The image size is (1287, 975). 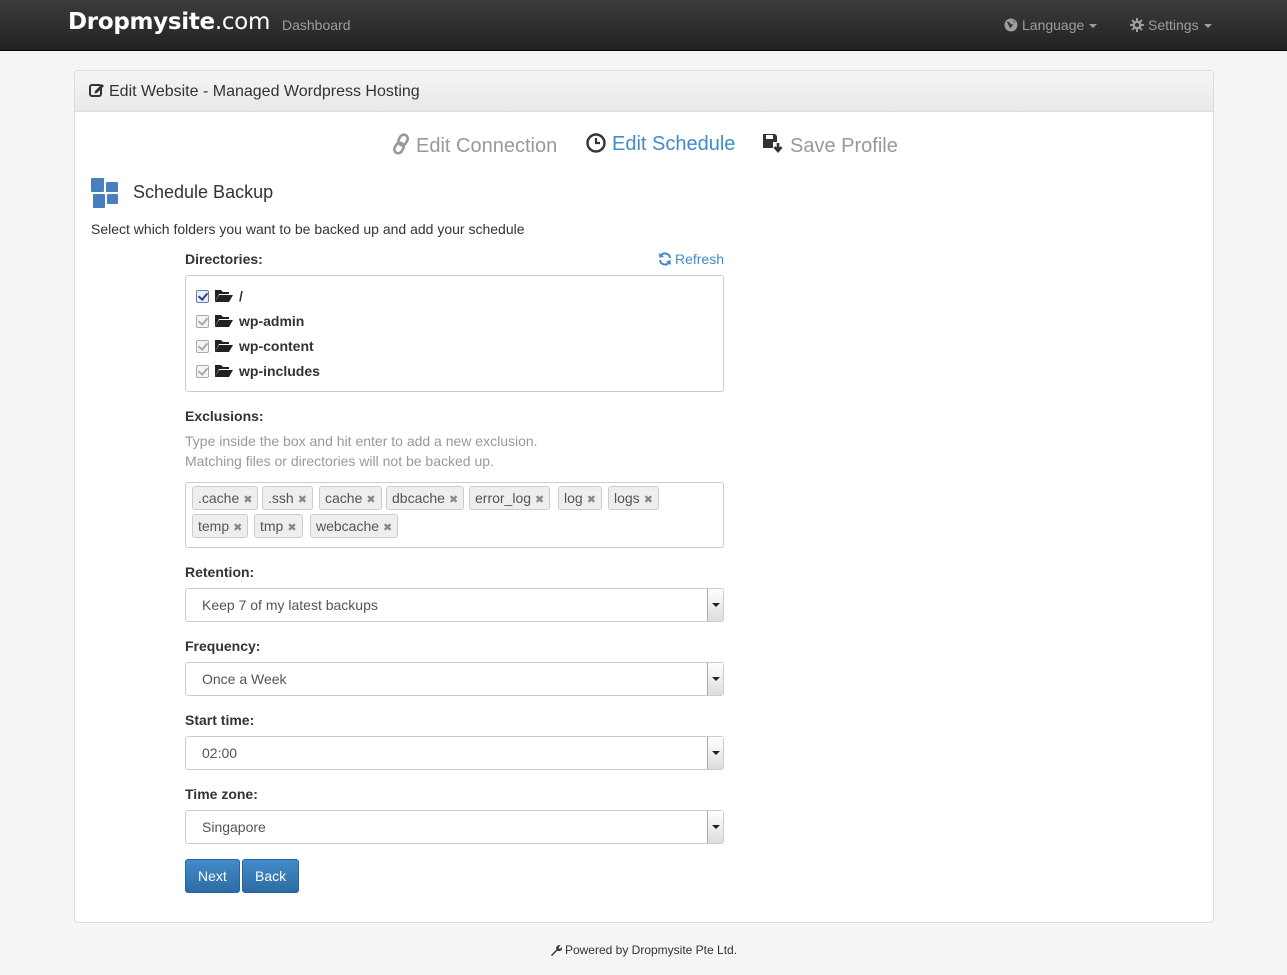 What do you see at coordinates (454, 333) in the screenshot?
I see `directories-tree: / wp-admin wp-content wp-includes` at bounding box center [454, 333].